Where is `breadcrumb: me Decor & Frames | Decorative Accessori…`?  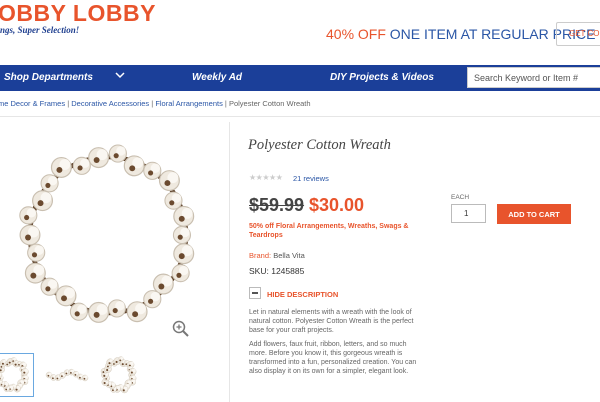
breadcrumb: me Decor & Frames | Decorative Accessori… is located at coordinates (155, 103).